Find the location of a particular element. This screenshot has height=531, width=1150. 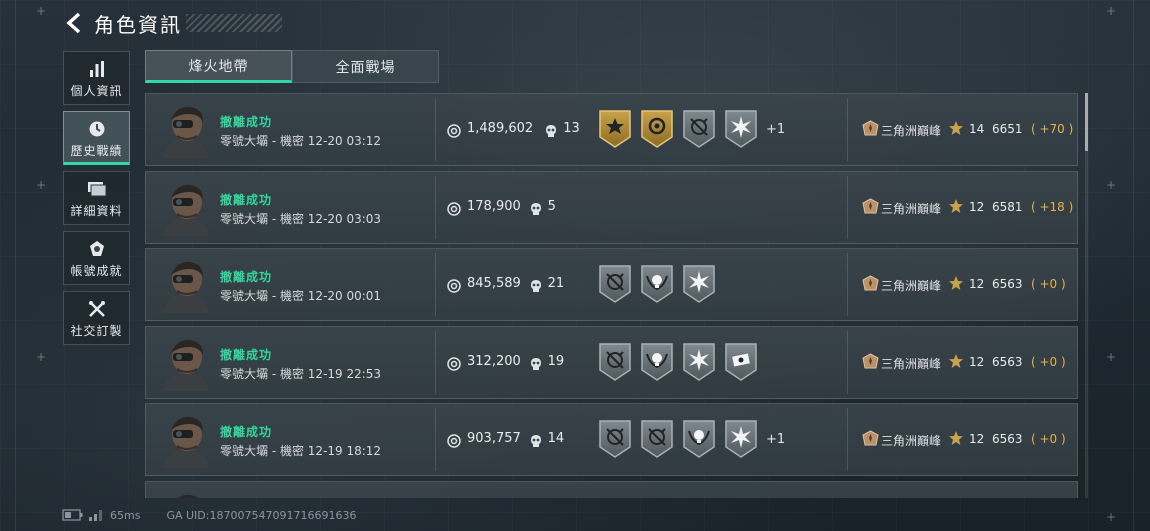

score-change: ( +0 ) is located at coordinates (1048, 439).